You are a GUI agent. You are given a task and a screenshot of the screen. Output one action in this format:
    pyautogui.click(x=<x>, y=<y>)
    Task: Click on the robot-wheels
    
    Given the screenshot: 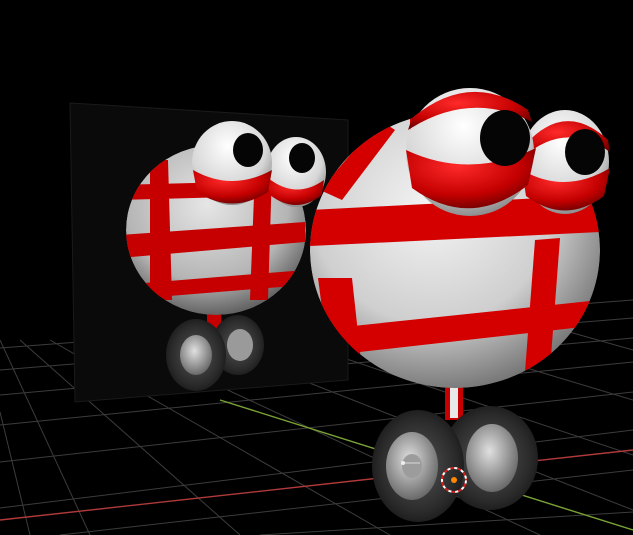 What is the action you would take?
    pyautogui.click(x=455, y=464)
    